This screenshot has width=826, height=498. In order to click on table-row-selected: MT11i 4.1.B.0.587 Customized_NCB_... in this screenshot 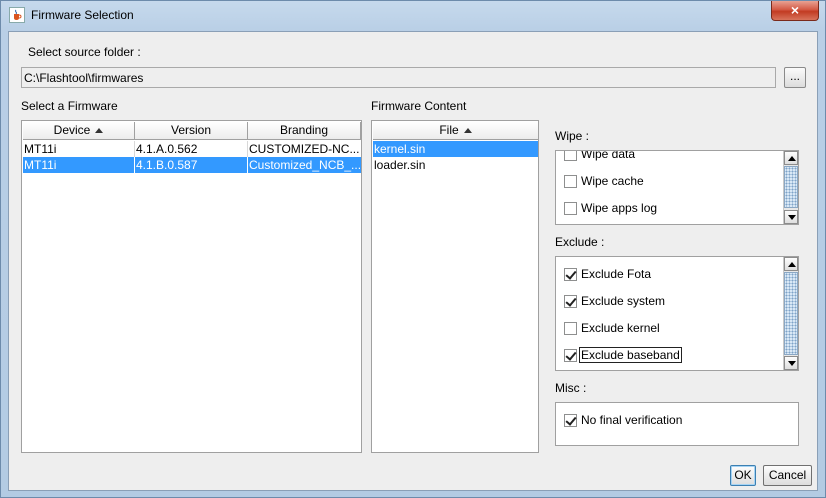, I will do `click(192, 165)`.